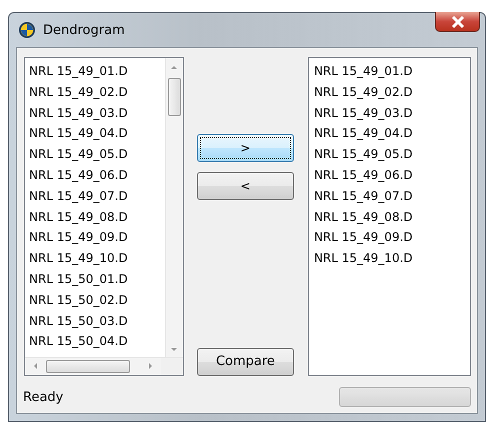 The image size is (491, 424). Describe the element at coordinates (43, 397) in the screenshot. I see `status-text: Ready` at that location.